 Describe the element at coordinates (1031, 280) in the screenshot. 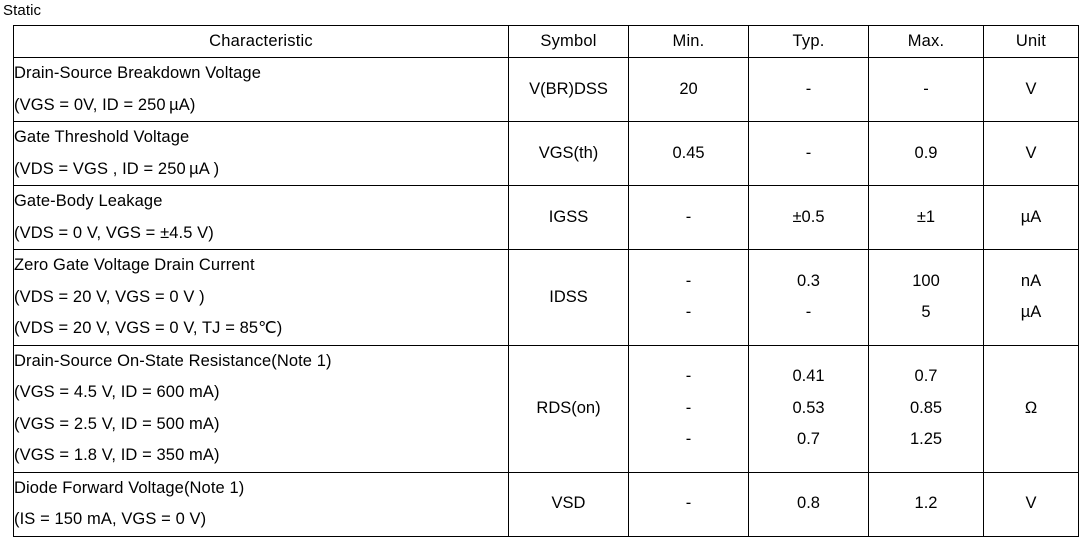

I see `cell-unit-value: nA` at that location.